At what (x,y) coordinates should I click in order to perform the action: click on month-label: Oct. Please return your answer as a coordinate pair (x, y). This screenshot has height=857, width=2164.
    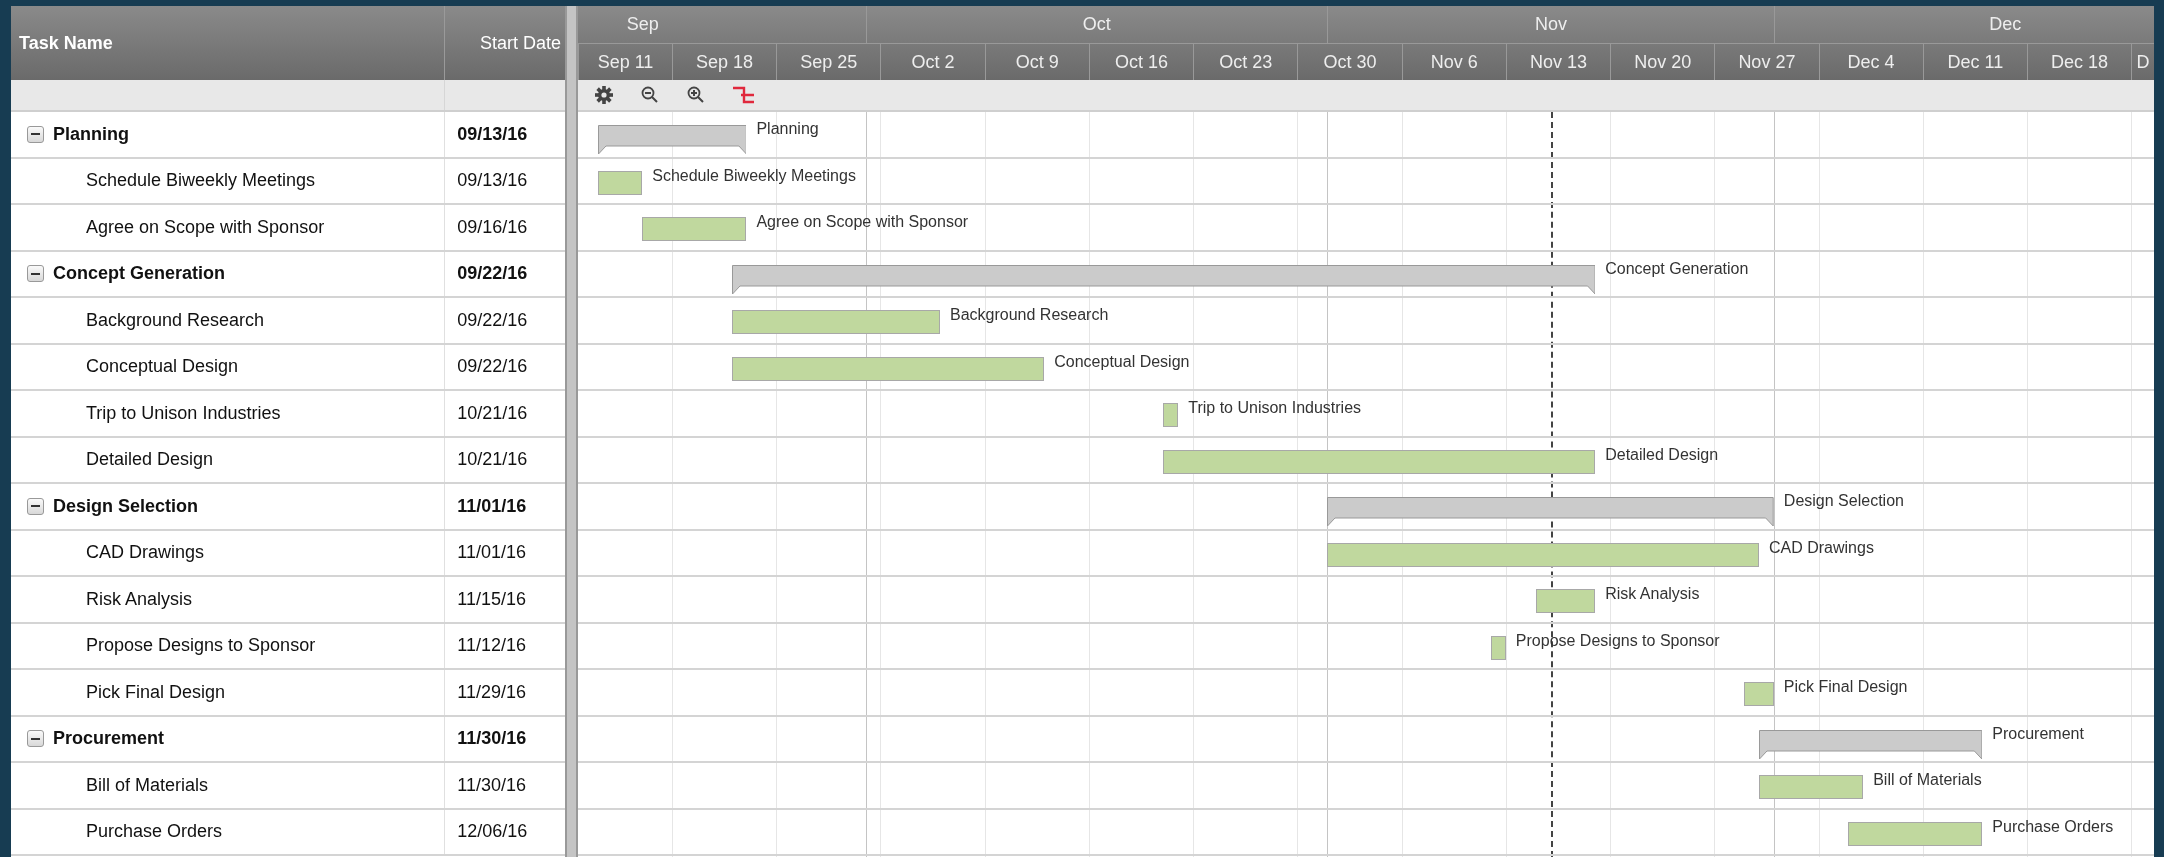
    Looking at the image, I should click on (1096, 24).